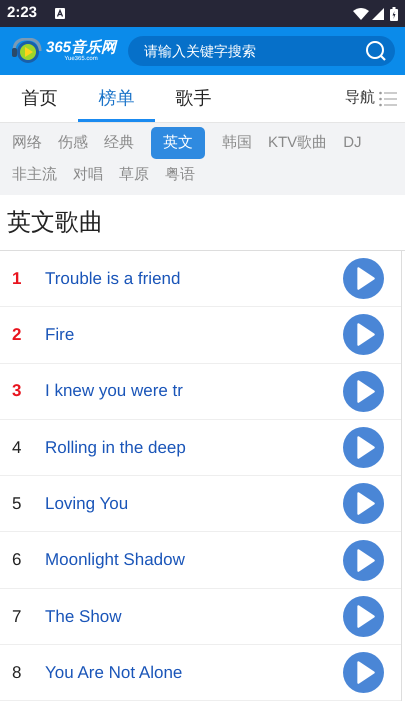 This screenshot has width=405, height=720. I want to click on wifi-icon, so click(361, 14).